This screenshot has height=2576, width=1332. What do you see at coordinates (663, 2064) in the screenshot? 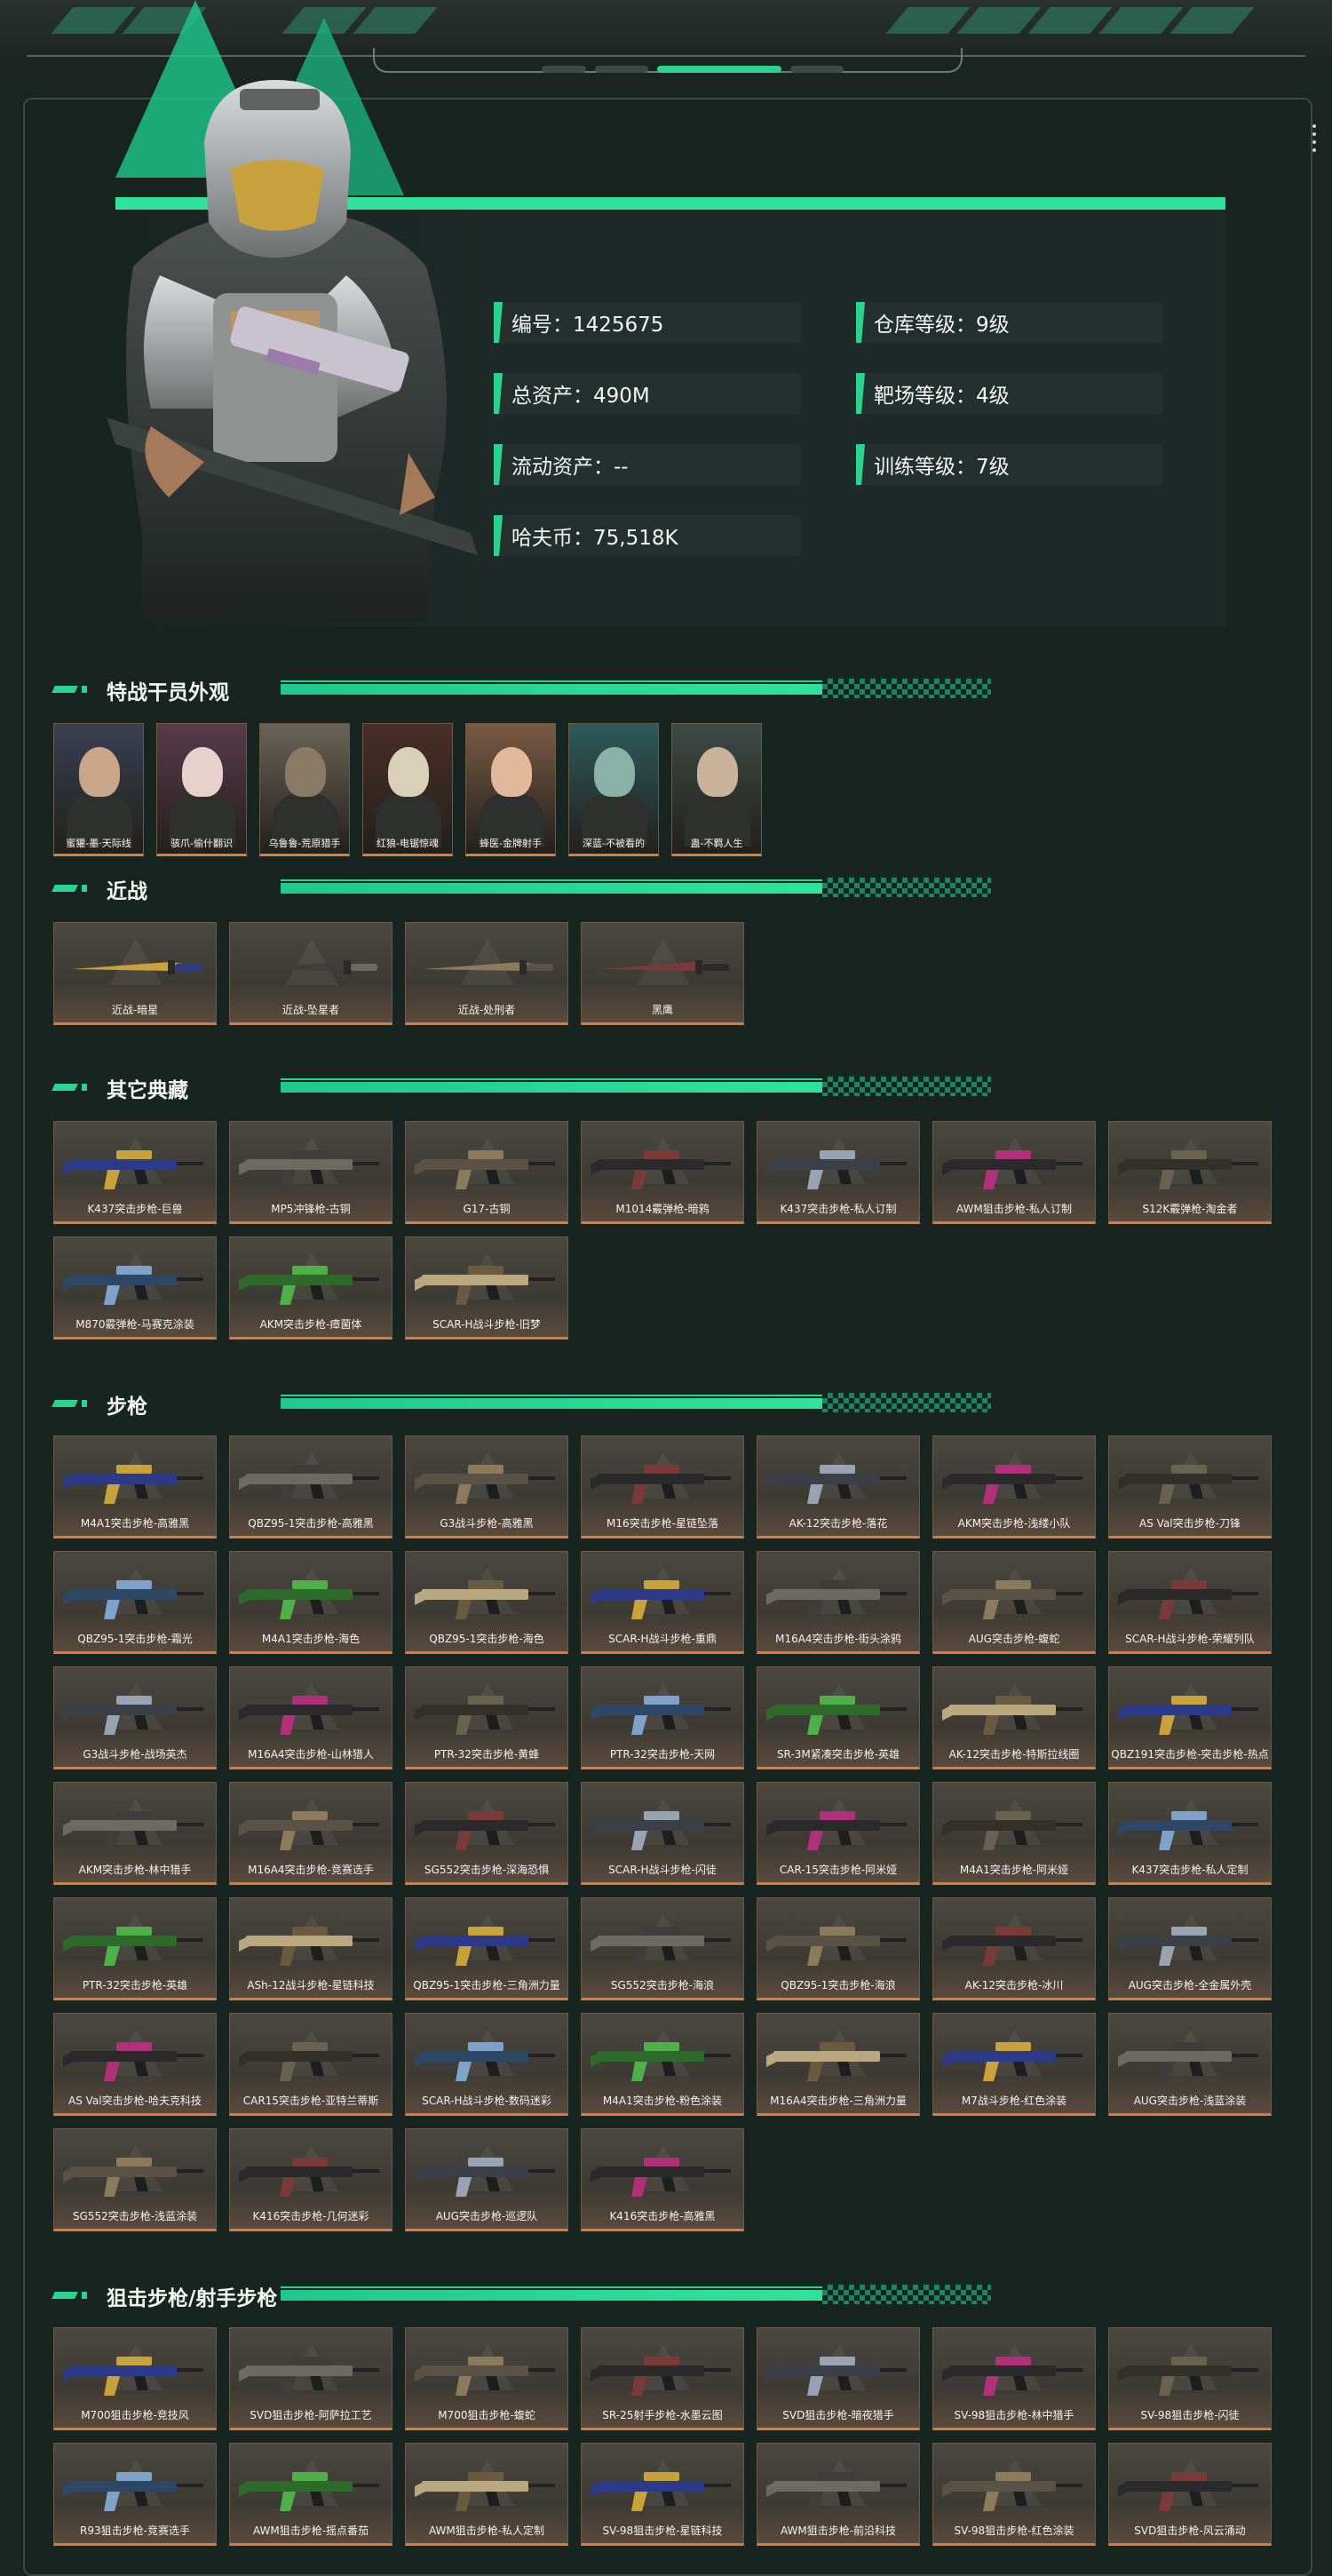
I see `item-card: M4A1突击步枪-粉色涂装` at bounding box center [663, 2064].